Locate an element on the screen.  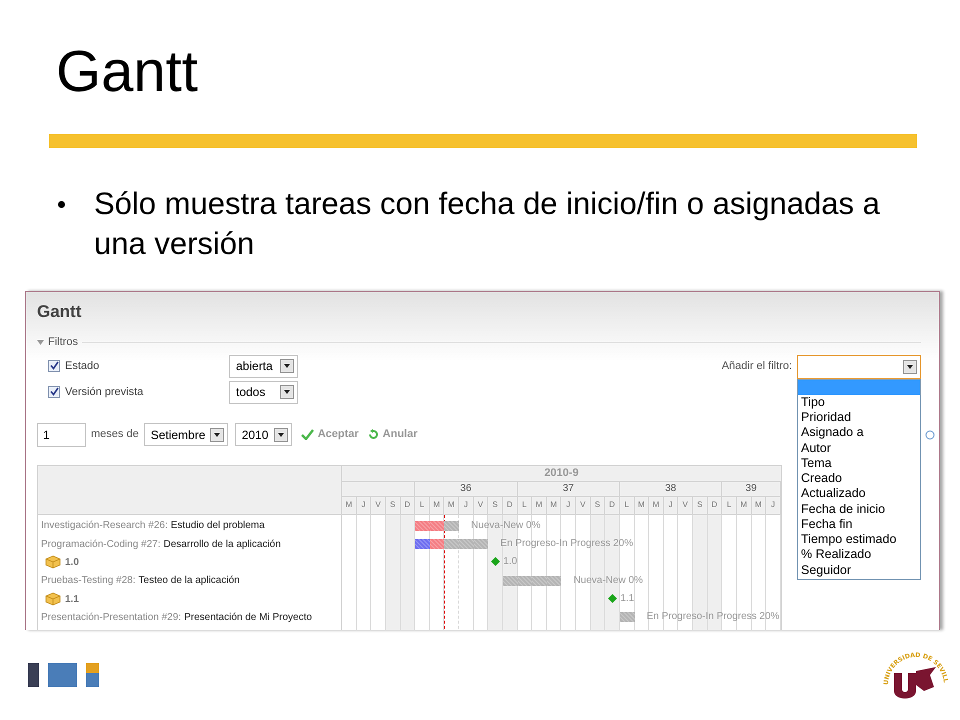
select-field: 2010 is located at coordinates (263, 434).